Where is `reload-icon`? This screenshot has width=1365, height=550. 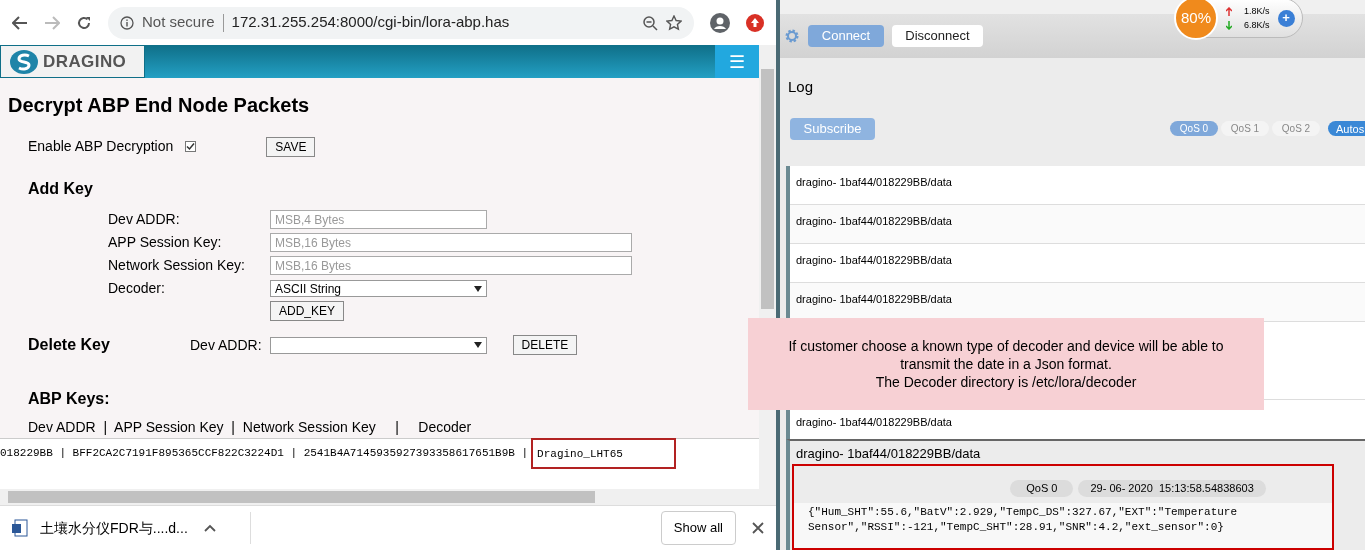
reload-icon is located at coordinates (84, 22).